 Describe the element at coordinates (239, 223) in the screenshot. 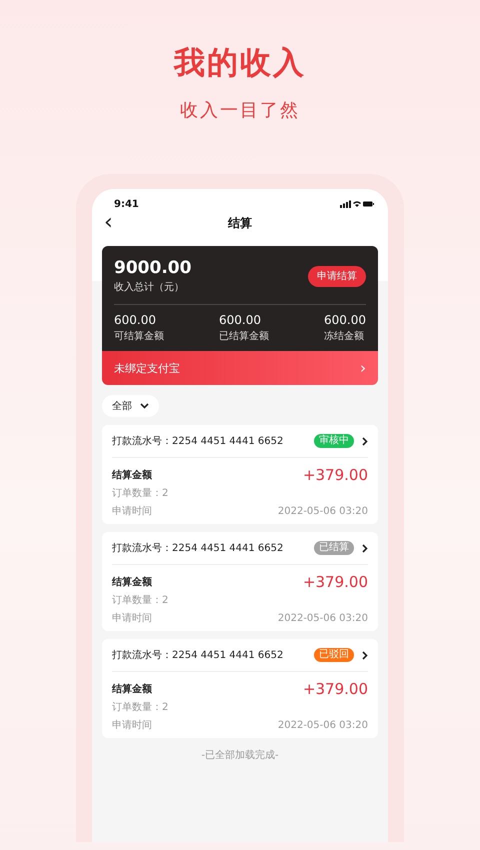

I see `page-title: 结算` at that location.